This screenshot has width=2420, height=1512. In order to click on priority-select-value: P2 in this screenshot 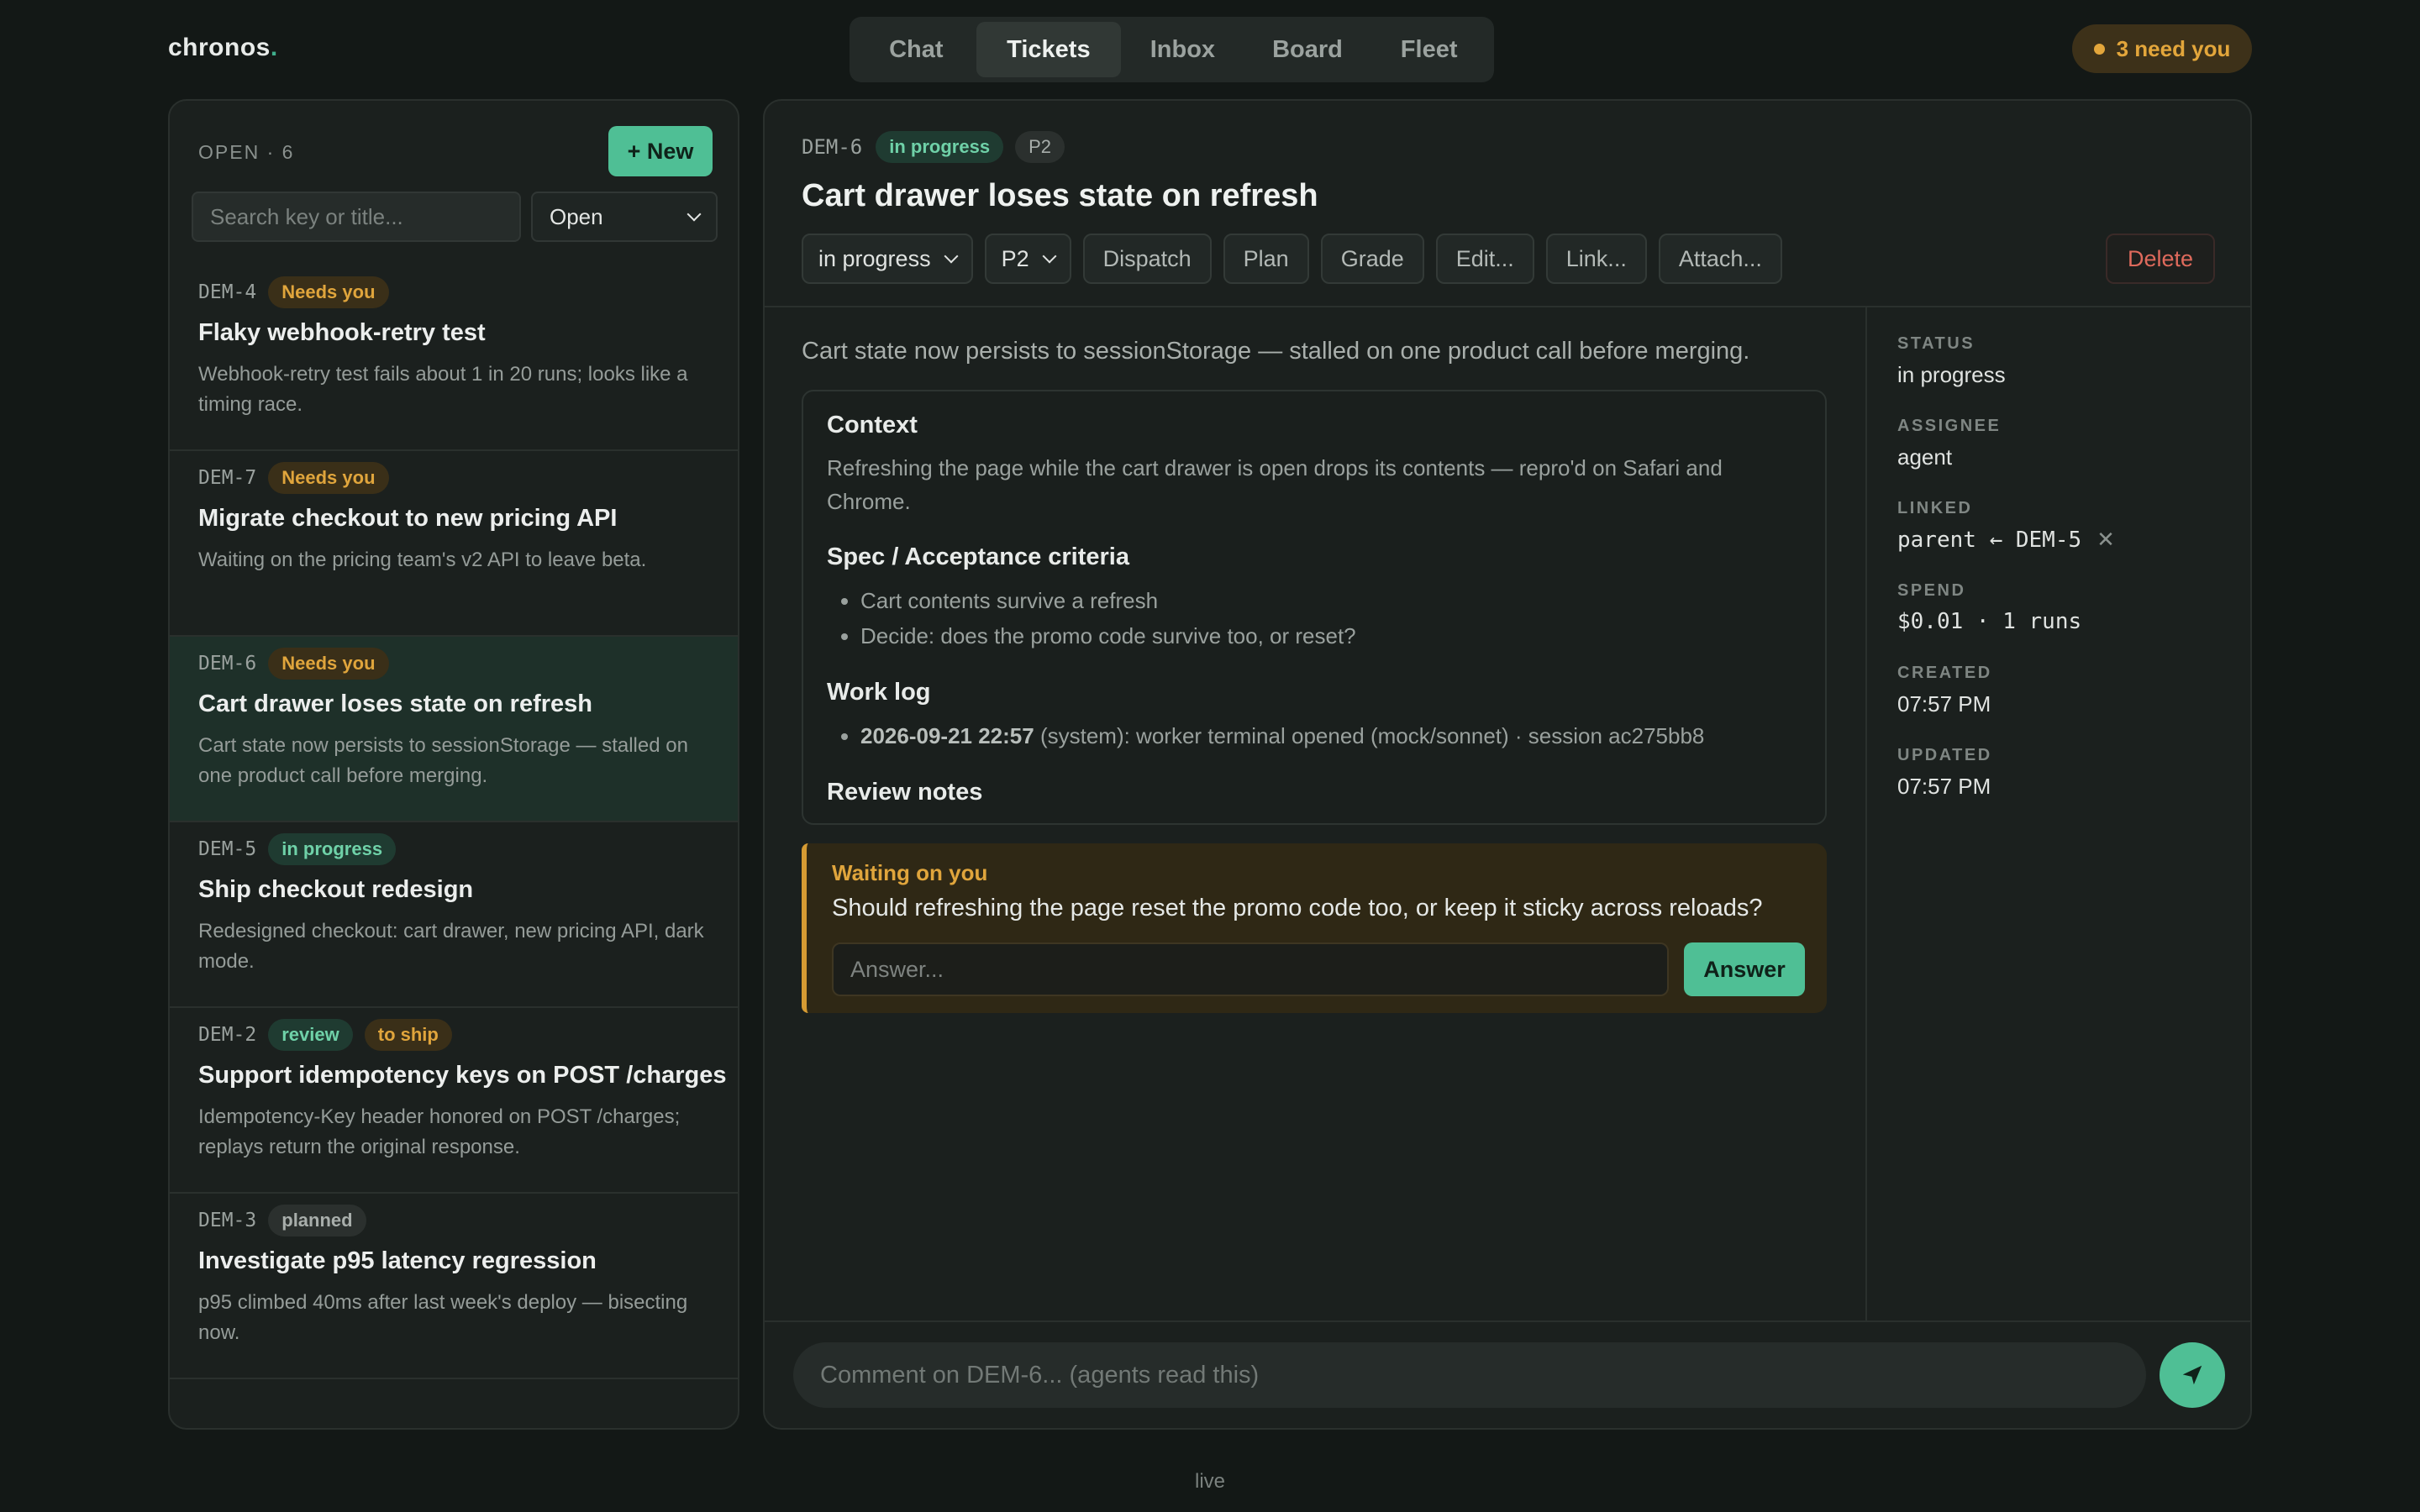, I will do `click(1015, 258)`.